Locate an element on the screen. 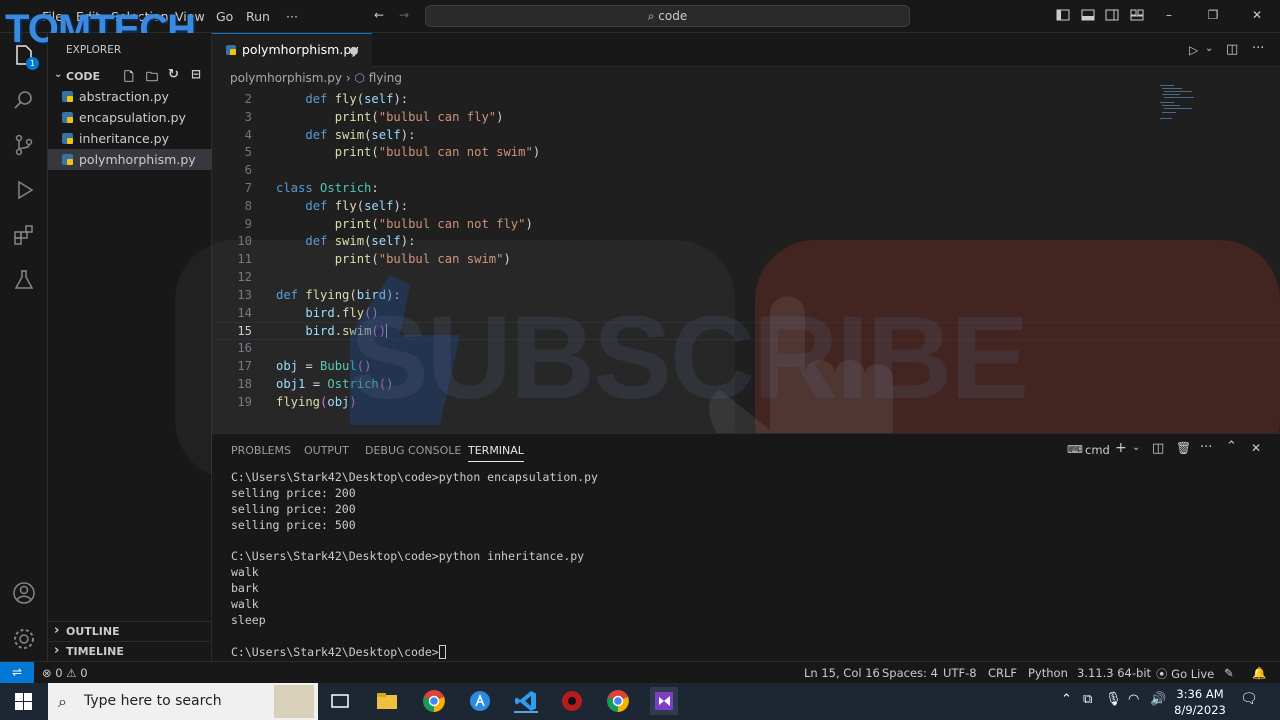 This screenshot has height=720, width=1280. file-item-inheritance: inheritance.py is located at coordinates (130, 138).